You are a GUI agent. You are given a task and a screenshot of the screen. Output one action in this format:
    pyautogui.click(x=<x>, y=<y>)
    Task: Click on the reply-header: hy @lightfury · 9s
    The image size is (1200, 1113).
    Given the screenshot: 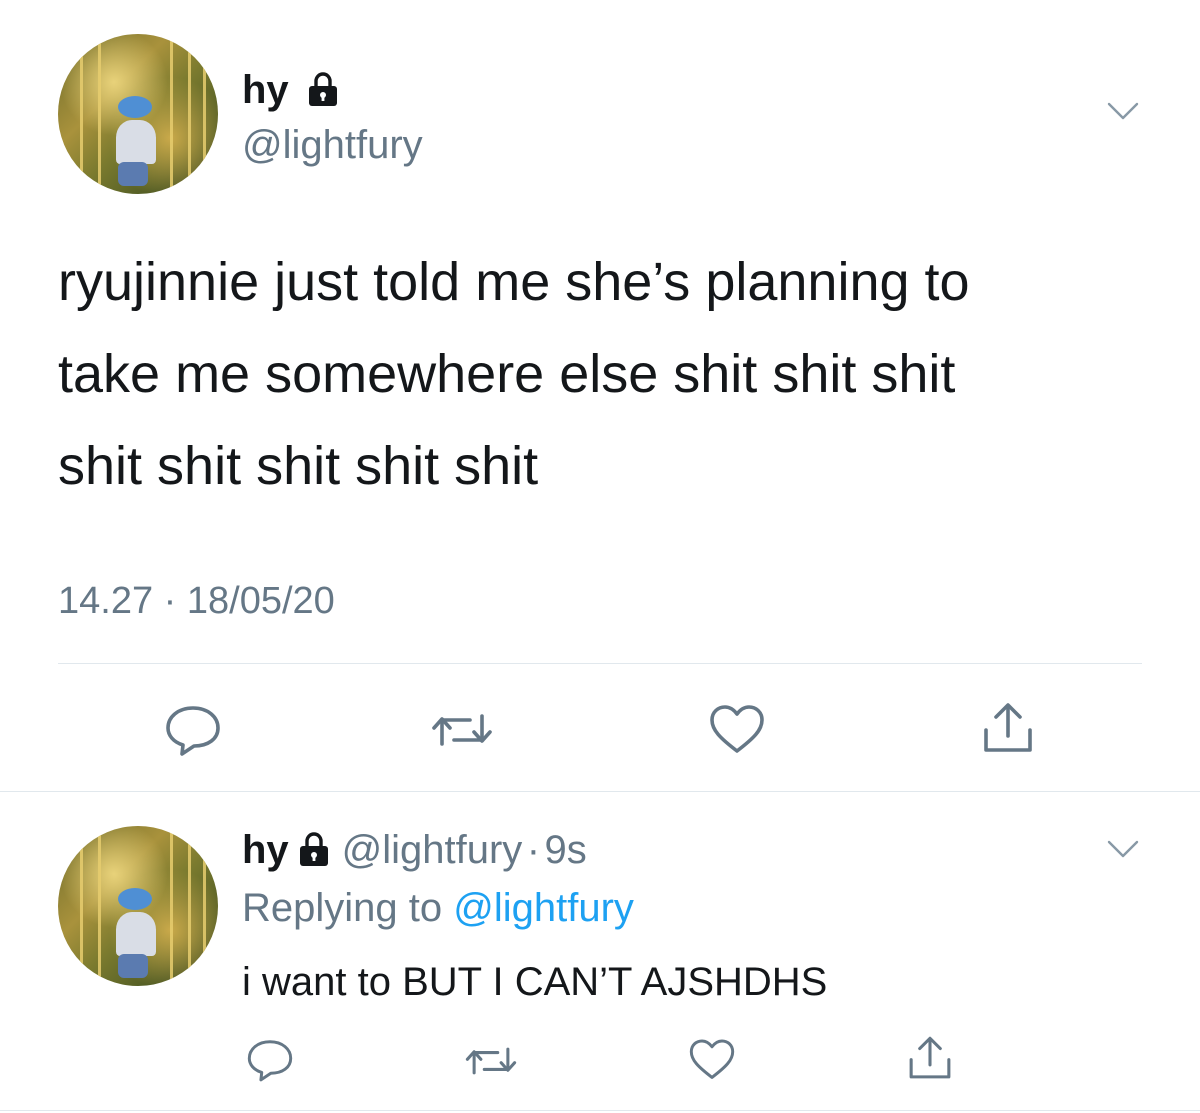 What is the action you would take?
    pyautogui.click(x=414, y=851)
    